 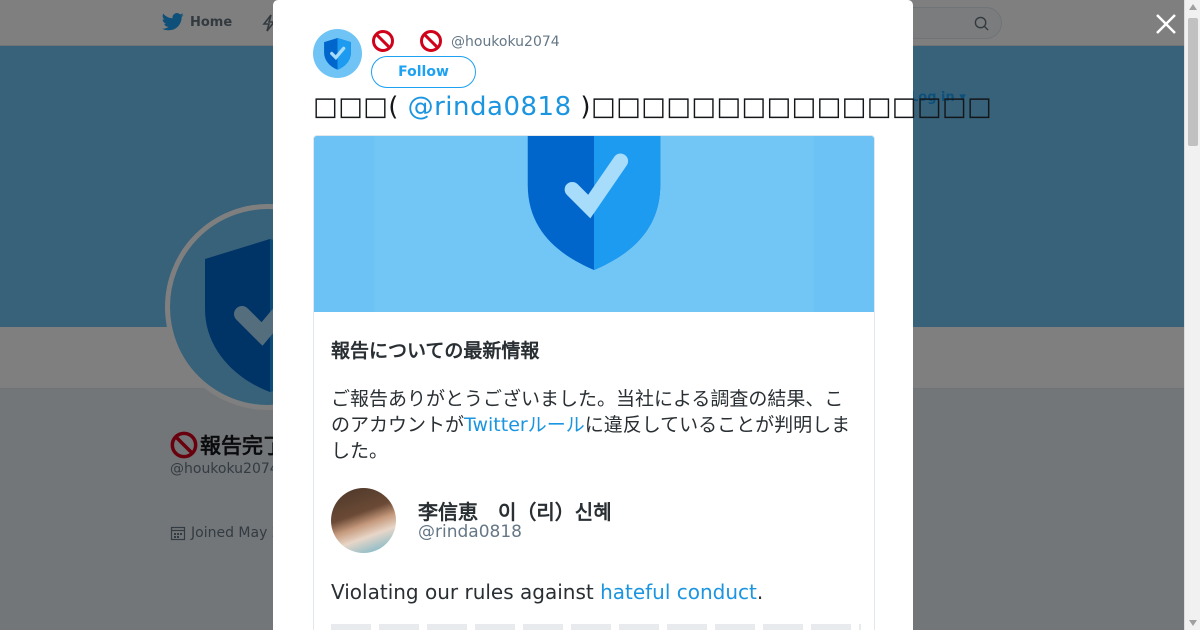 What do you see at coordinates (1193, 7) in the screenshot?
I see `scroll-up-icon` at bounding box center [1193, 7].